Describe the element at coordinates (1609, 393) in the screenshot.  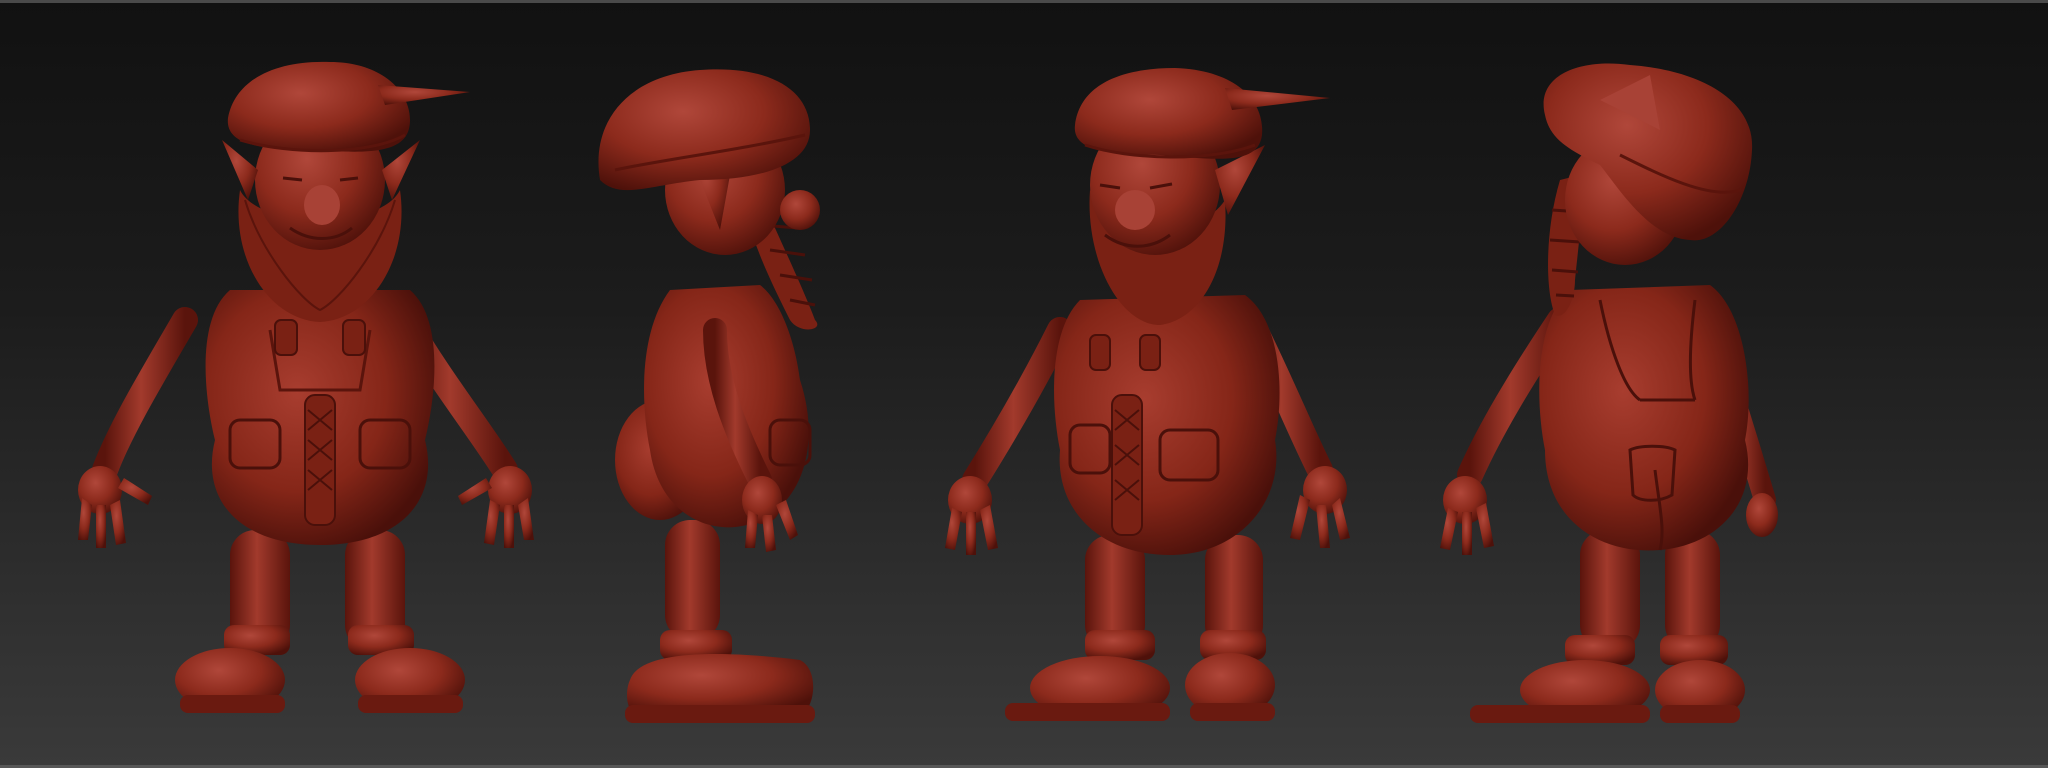
I see `gnome-back-view` at that location.